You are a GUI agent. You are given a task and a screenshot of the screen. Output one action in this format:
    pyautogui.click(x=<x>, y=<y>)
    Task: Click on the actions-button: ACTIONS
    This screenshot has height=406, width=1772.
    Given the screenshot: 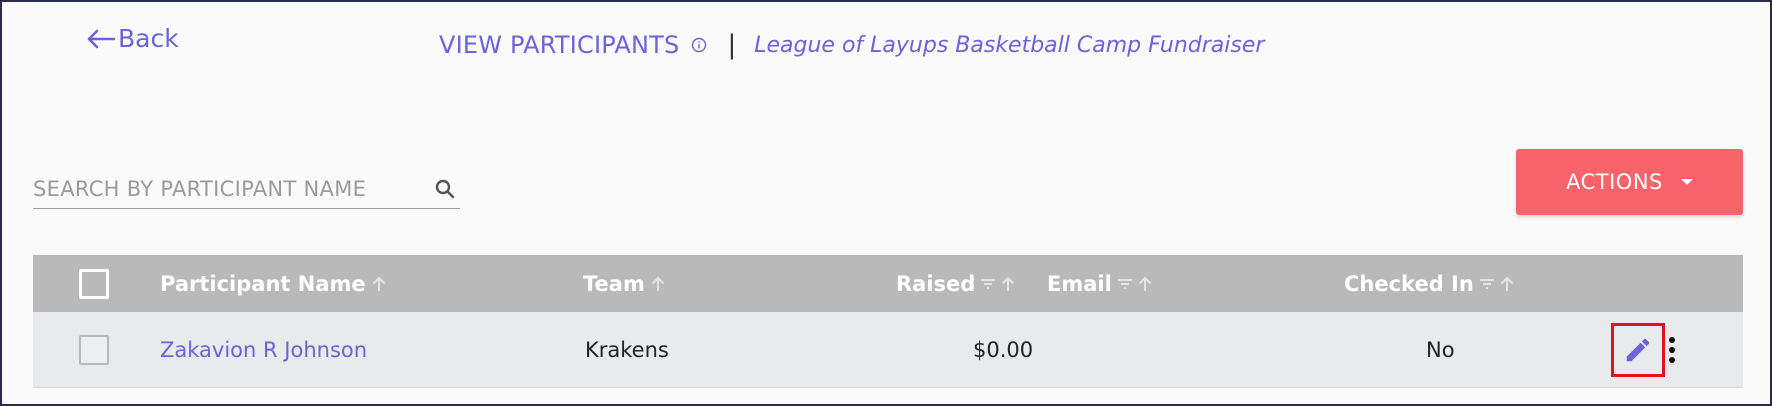 What is the action you would take?
    pyautogui.click(x=1629, y=182)
    